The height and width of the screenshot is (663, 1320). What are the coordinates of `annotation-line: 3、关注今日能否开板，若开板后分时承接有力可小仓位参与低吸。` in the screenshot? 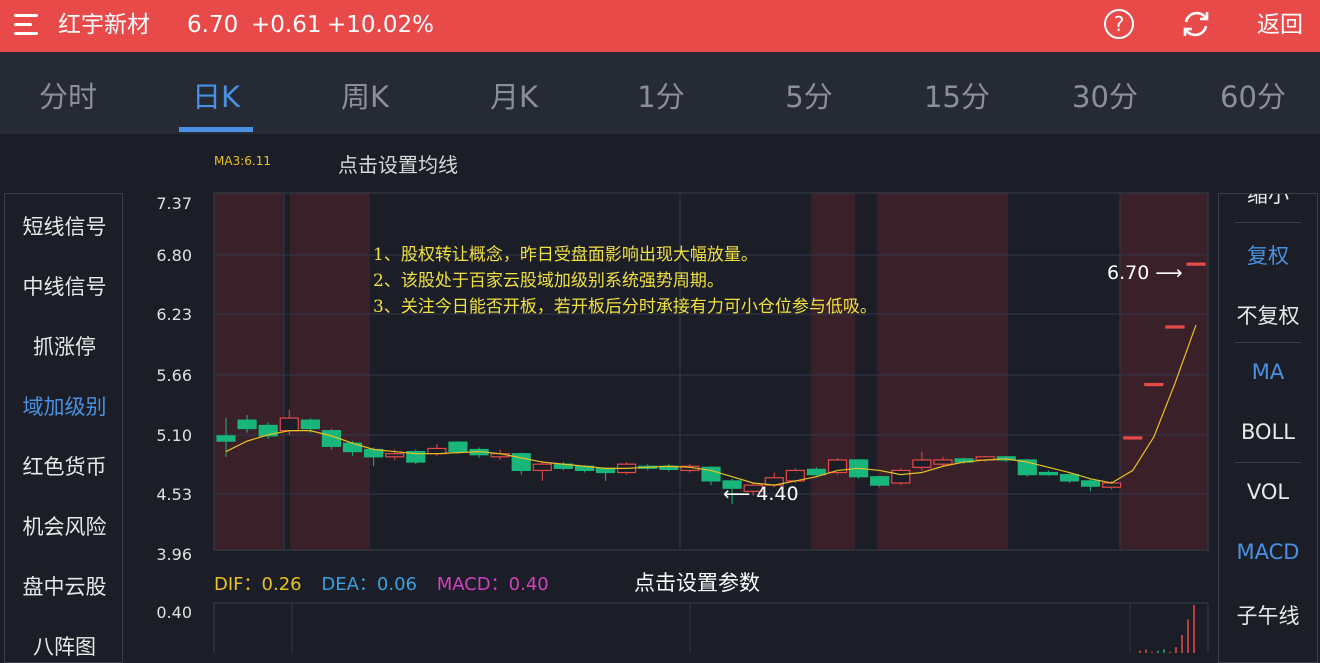 It's located at (625, 307).